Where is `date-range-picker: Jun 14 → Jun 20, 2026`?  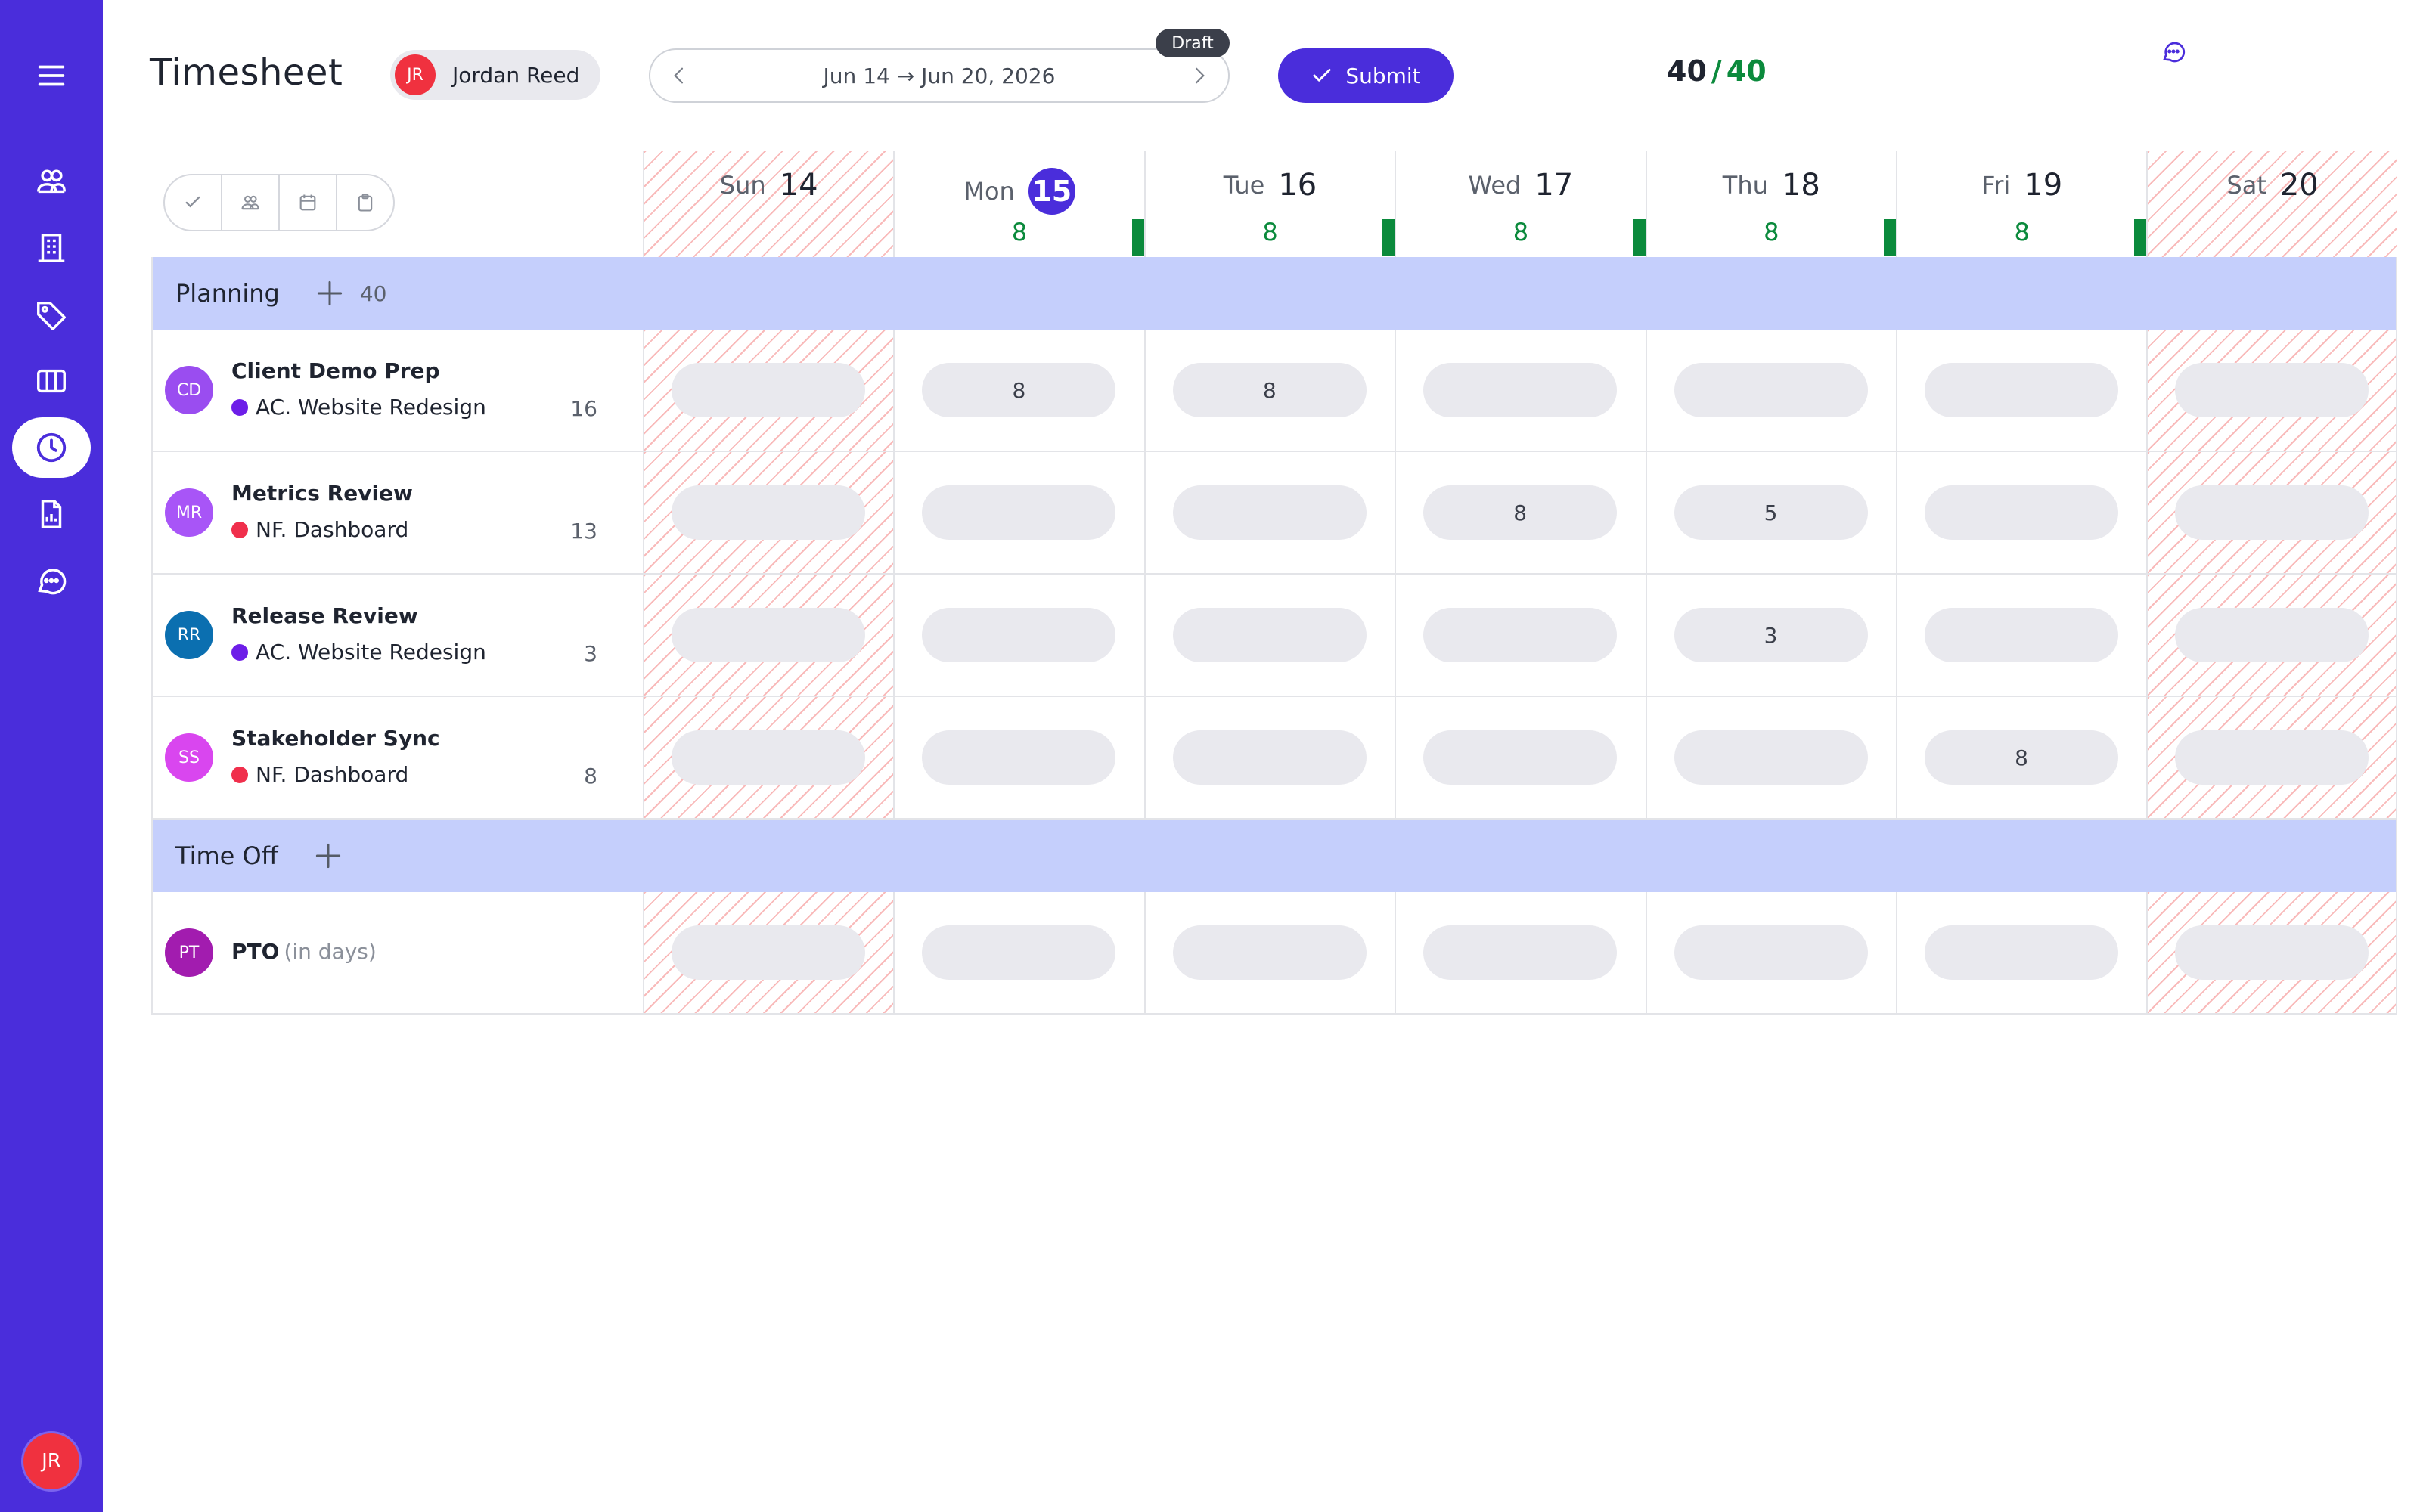
date-range-picker: Jun 14 → Jun 20, 2026 is located at coordinates (939, 75).